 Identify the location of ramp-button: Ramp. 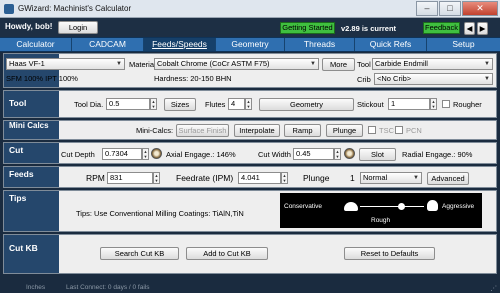
(302, 130).